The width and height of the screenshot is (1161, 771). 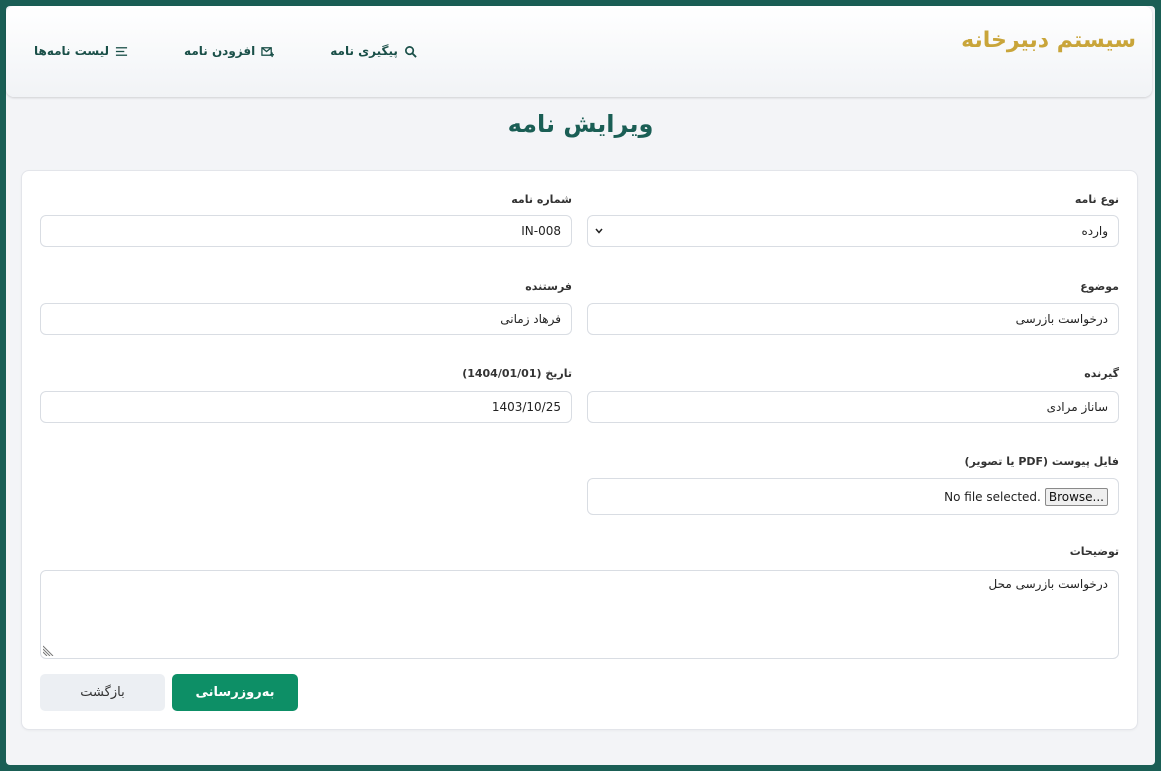 I want to click on nav-item-track-letter: پیگیری نامه, so click(x=373, y=51).